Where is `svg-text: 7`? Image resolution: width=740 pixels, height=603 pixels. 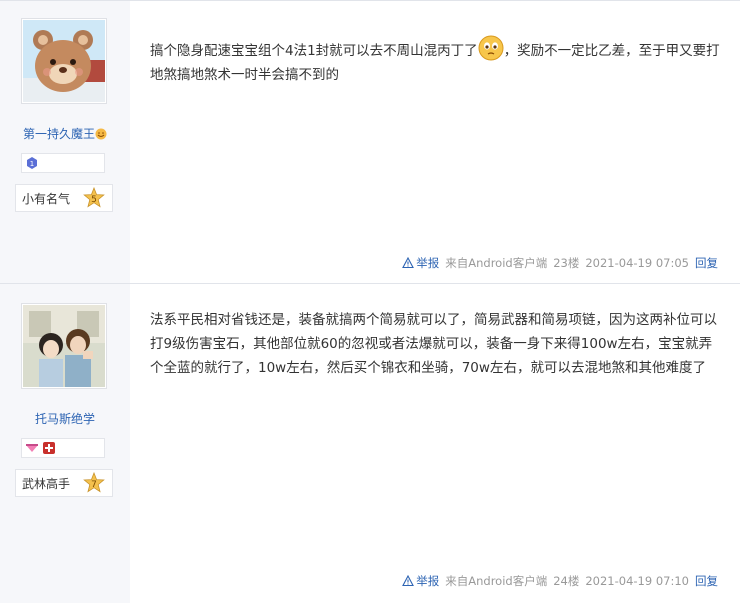
svg-text: 7 is located at coordinates (94, 485).